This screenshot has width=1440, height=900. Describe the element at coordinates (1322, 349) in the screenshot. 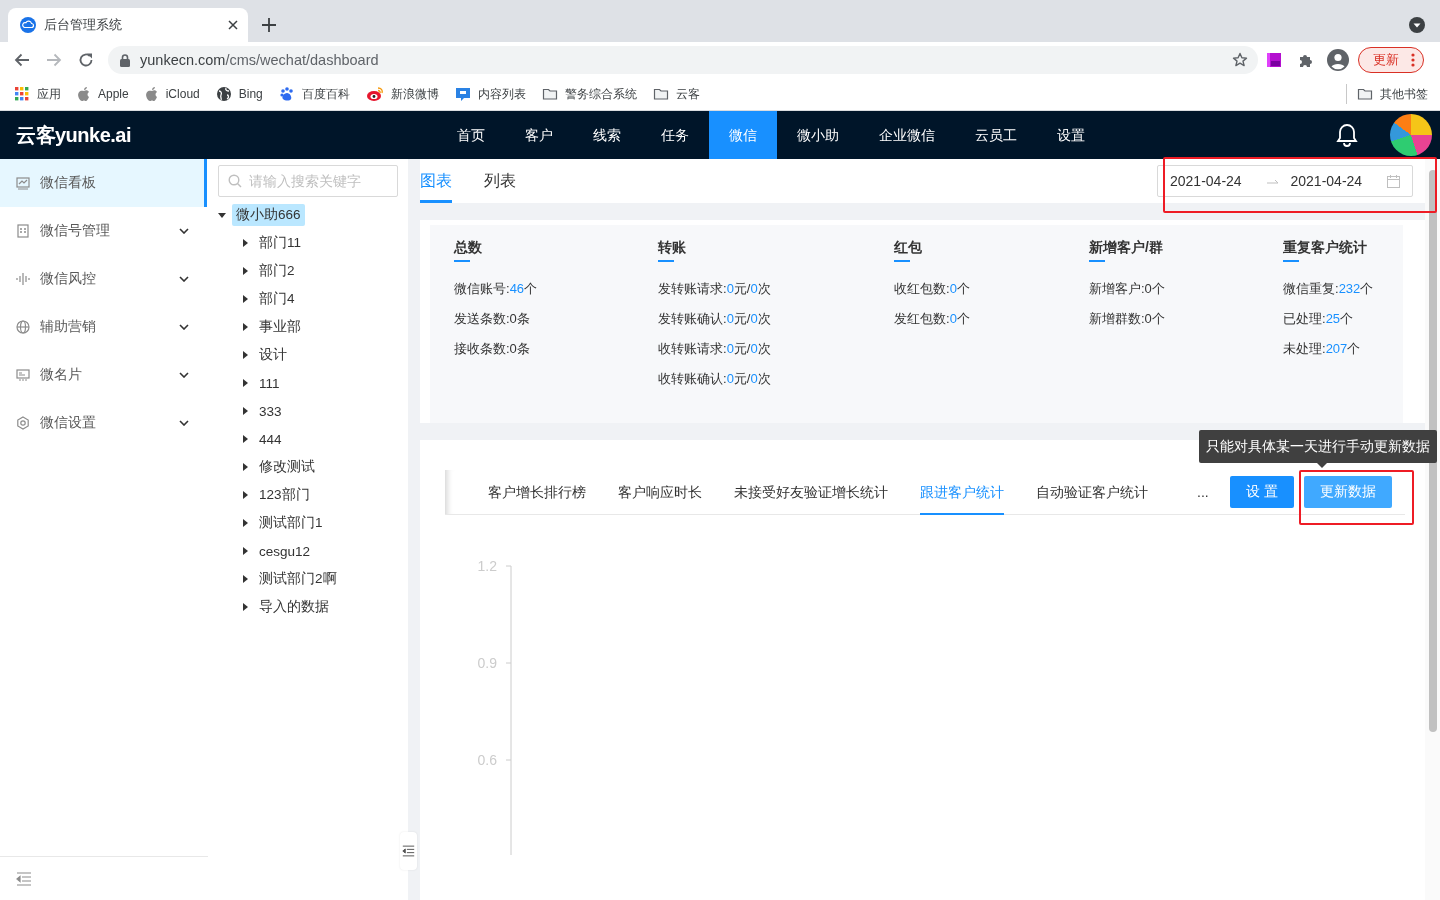

I see `stat-text: 未处理:207个` at that location.